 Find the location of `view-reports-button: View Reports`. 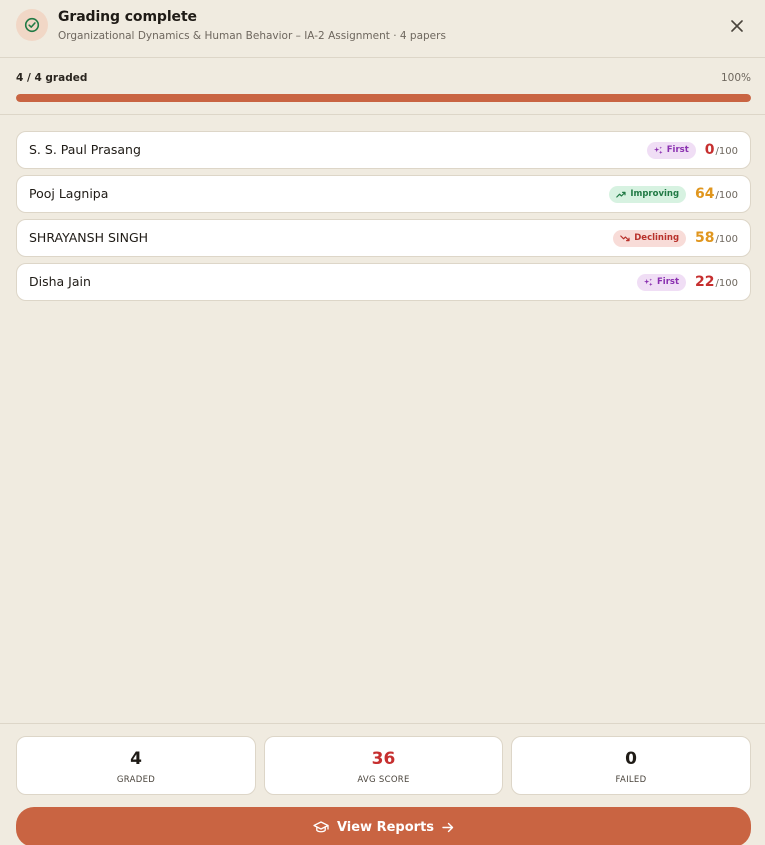

view-reports-button: View Reports is located at coordinates (383, 826).